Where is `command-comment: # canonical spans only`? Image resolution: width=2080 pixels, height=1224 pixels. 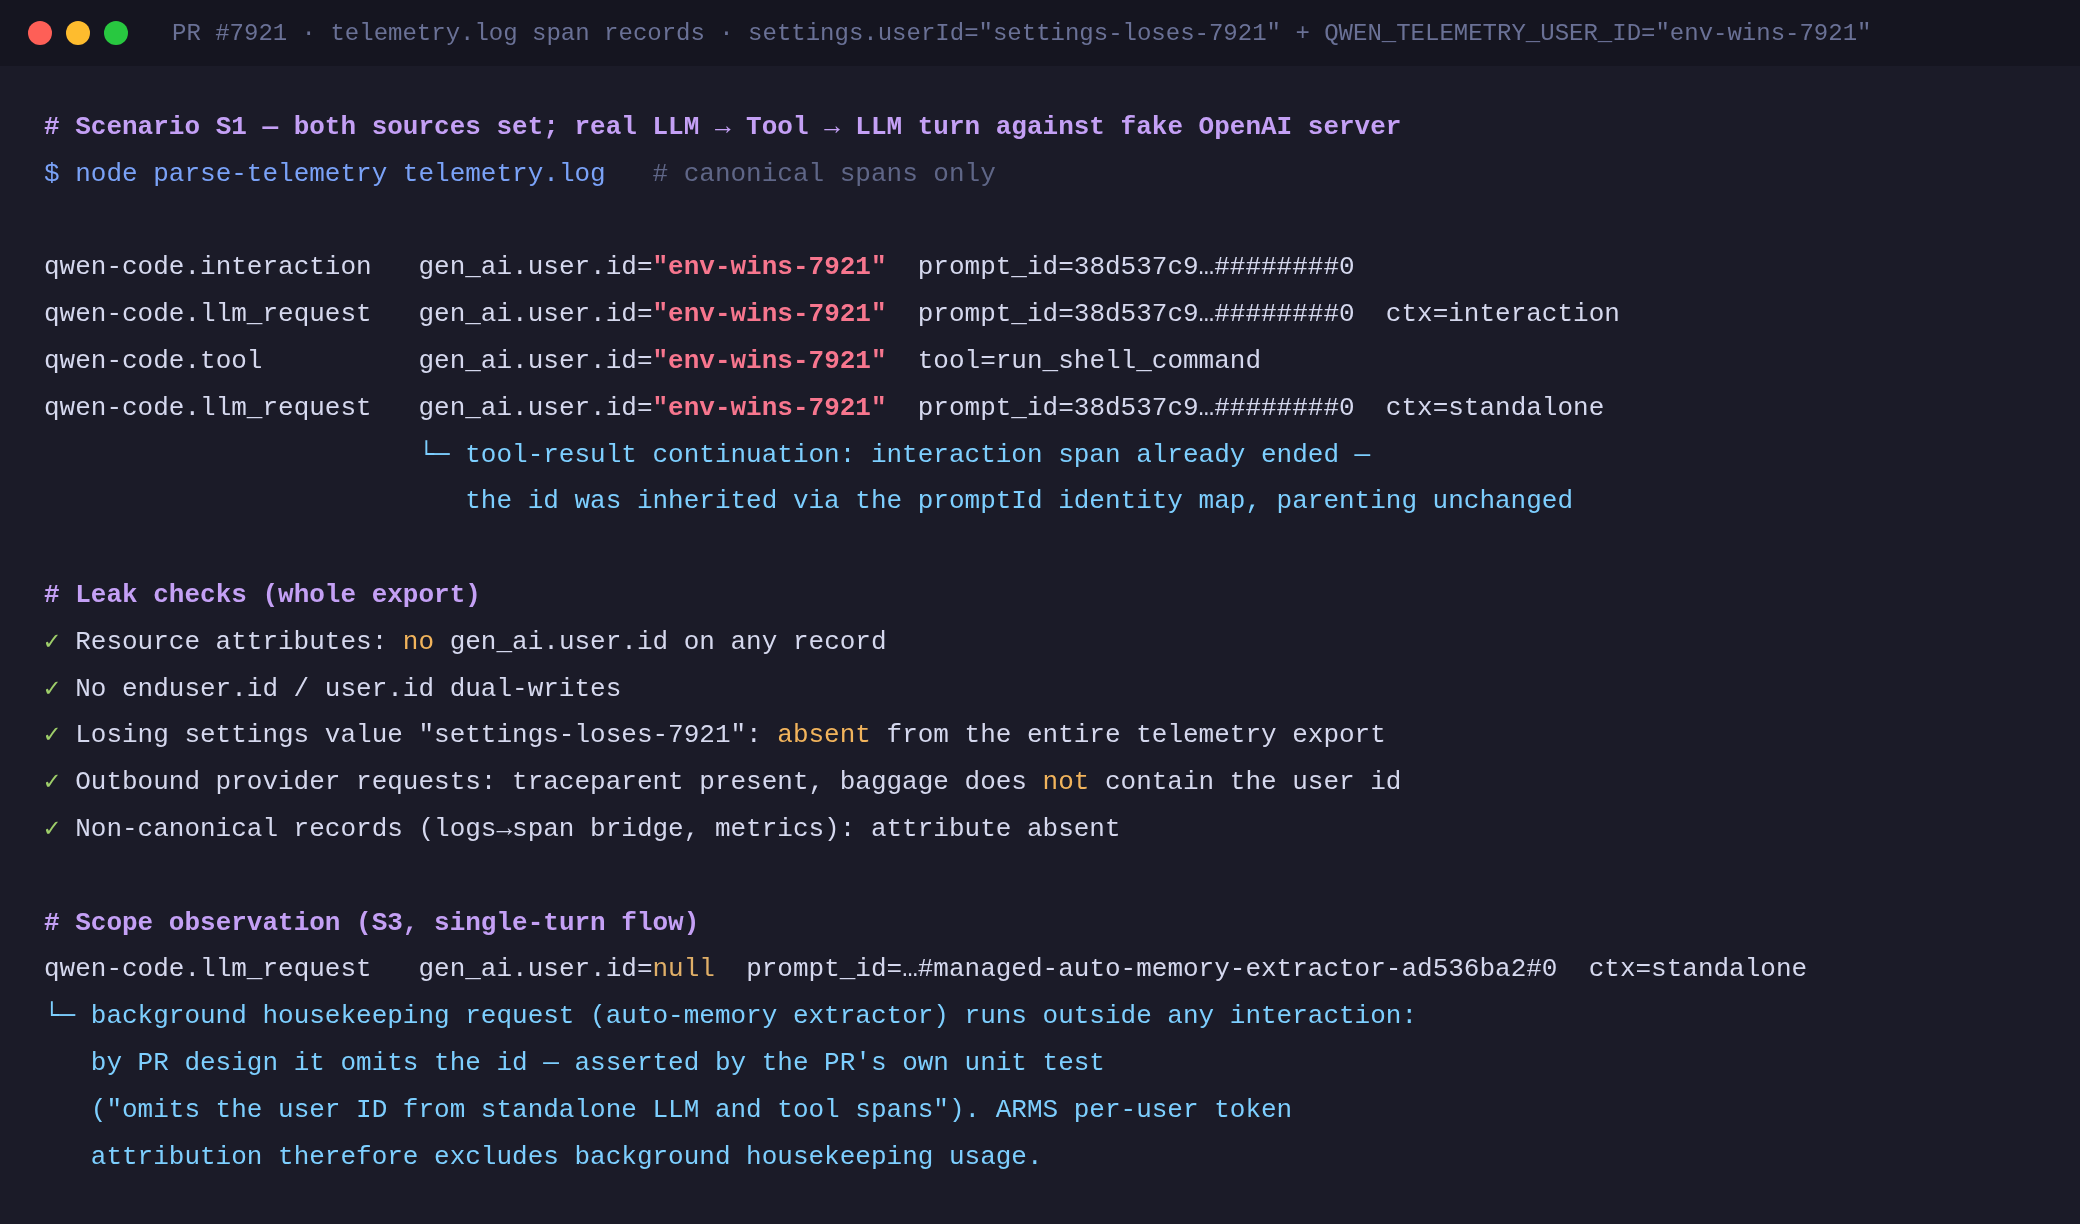 command-comment: # canonical spans only is located at coordinates (824, 174).